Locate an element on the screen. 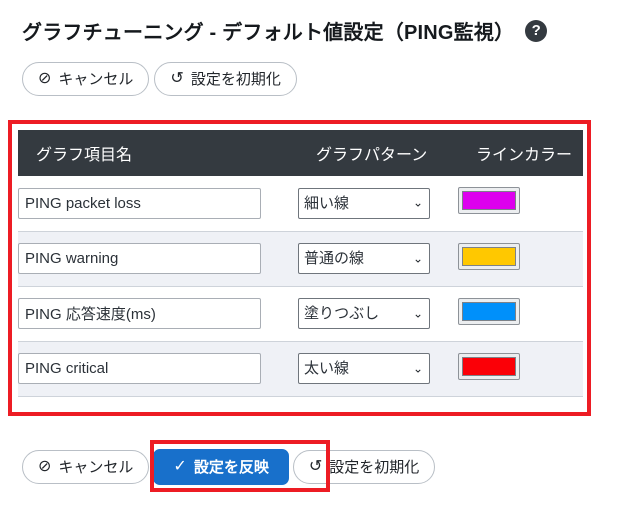 The width and height of the screenshot is (637, 514). toolbar-bottom: ⊘ キャンセル ✓ 設定を反映 ↺ 設定を初期化 is located at coordinates (229, 467).